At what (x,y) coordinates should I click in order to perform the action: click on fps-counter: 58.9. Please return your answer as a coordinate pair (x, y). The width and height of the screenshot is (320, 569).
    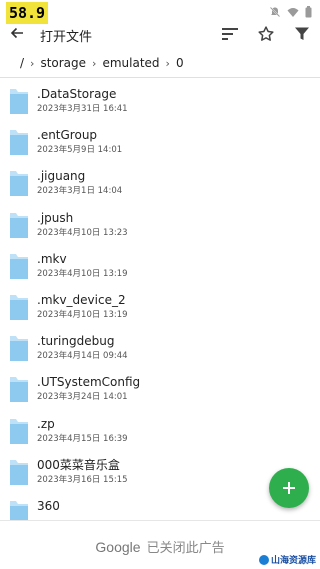
    Looking at the image, I should click on (27, 13).